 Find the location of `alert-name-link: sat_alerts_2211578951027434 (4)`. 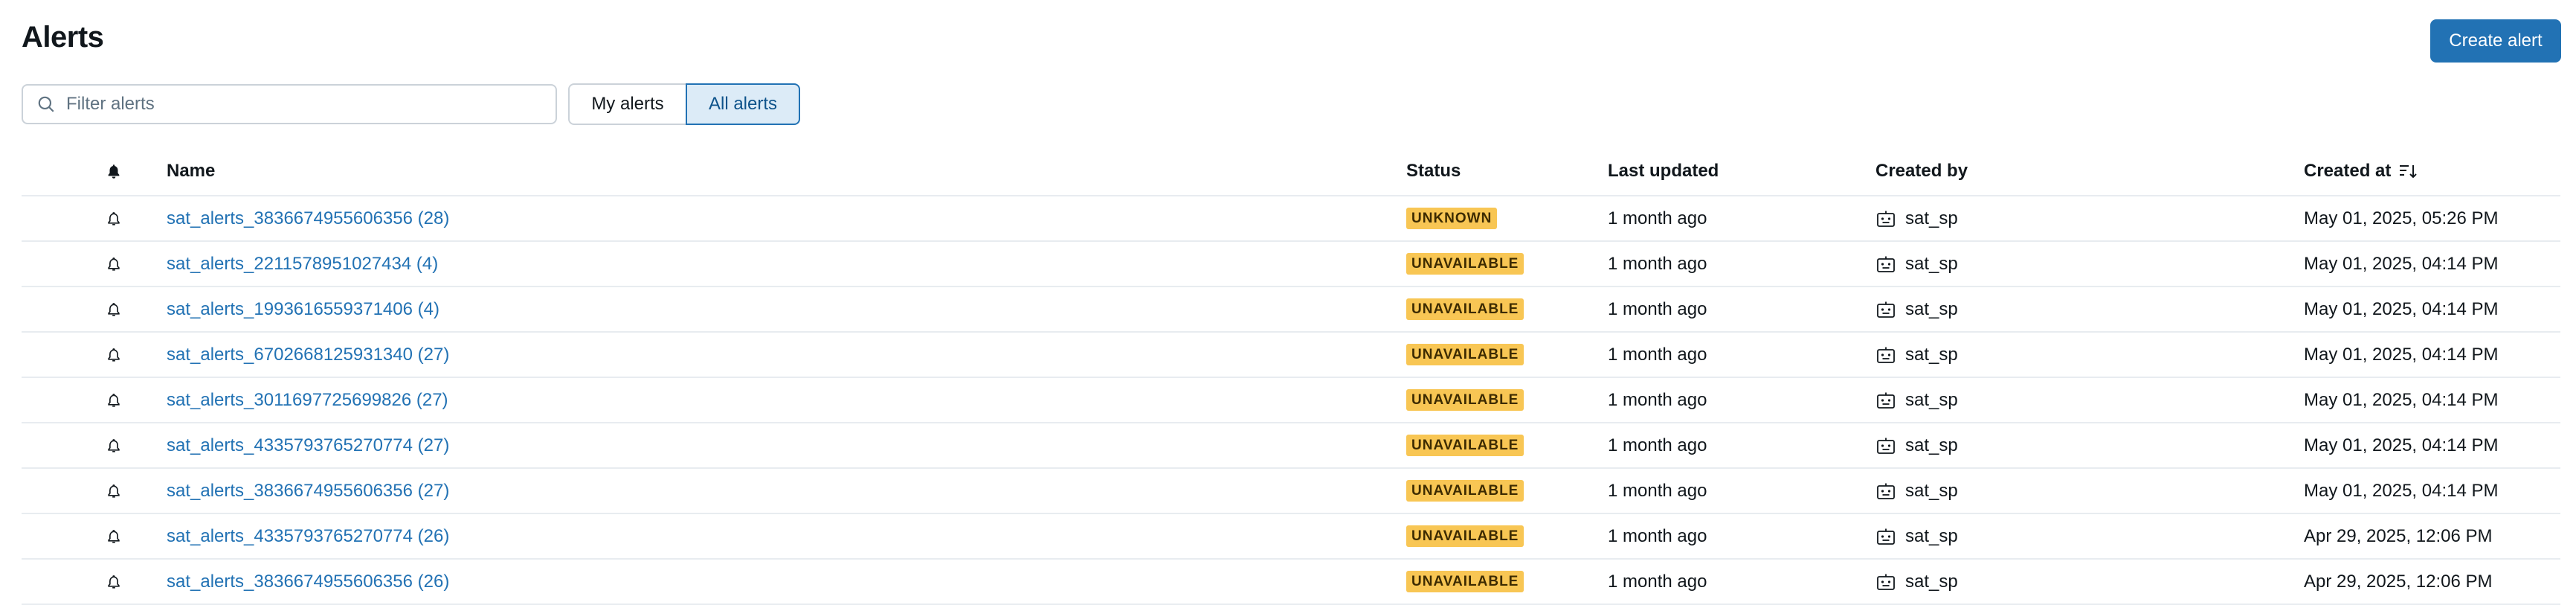

alert-name-link: sat_alerts_2211578951027434 (4) is located at coordinates (302, 264).